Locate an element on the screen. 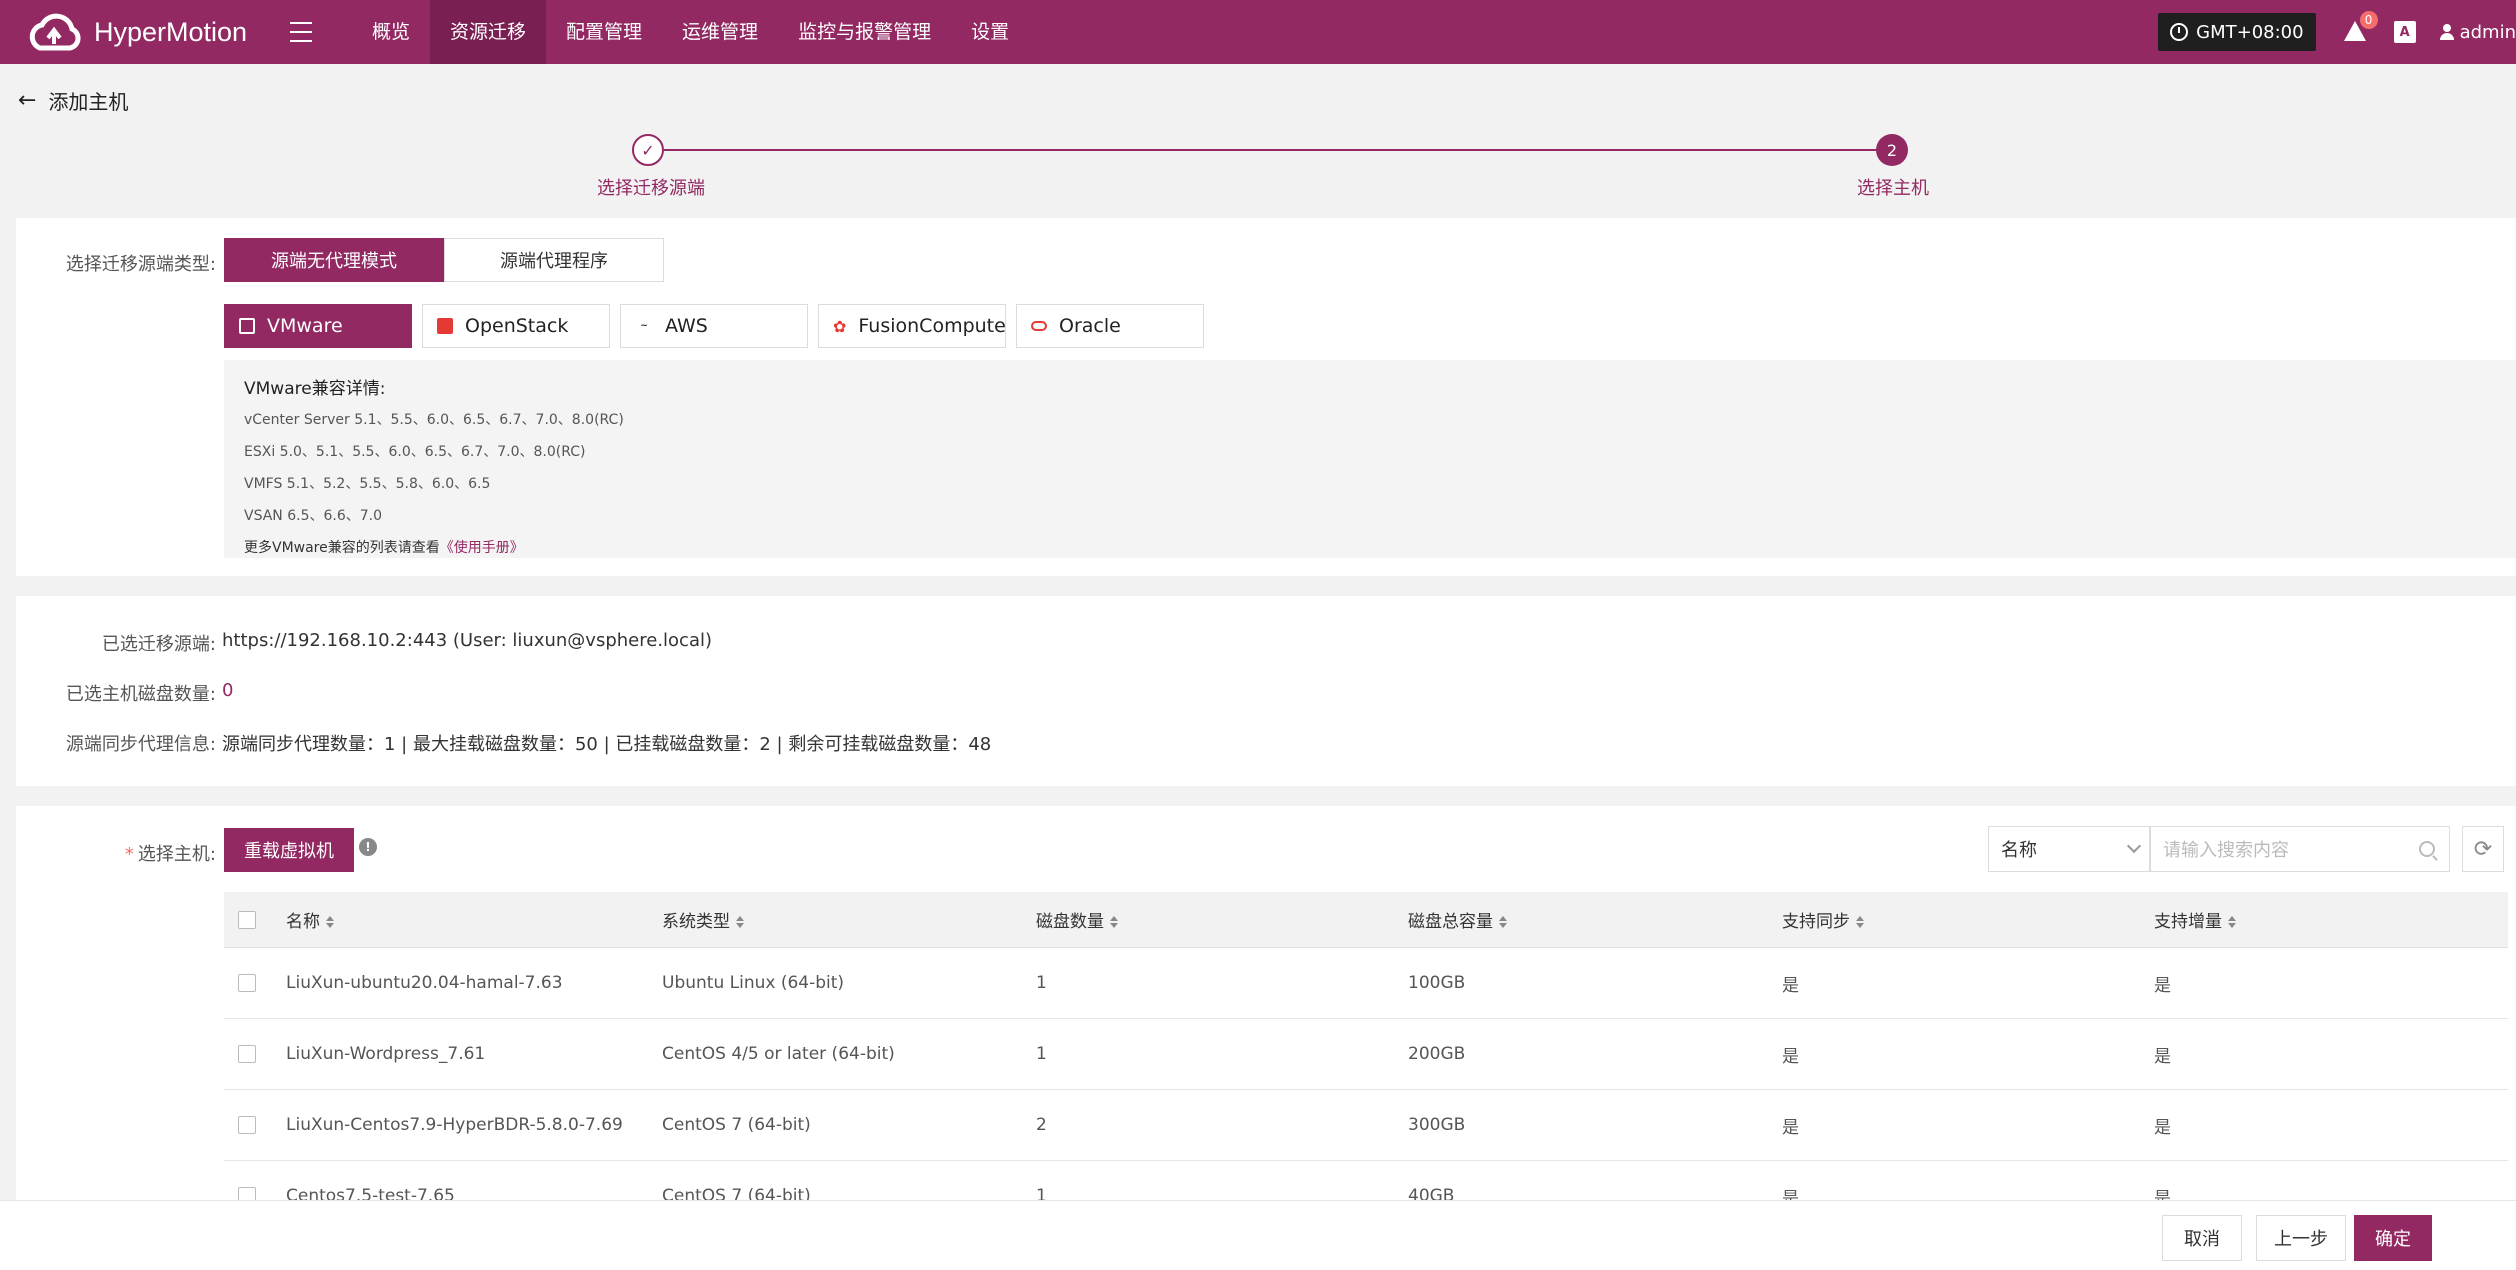  col-sync: 支持同步 is located at coordinates (1964, 919).